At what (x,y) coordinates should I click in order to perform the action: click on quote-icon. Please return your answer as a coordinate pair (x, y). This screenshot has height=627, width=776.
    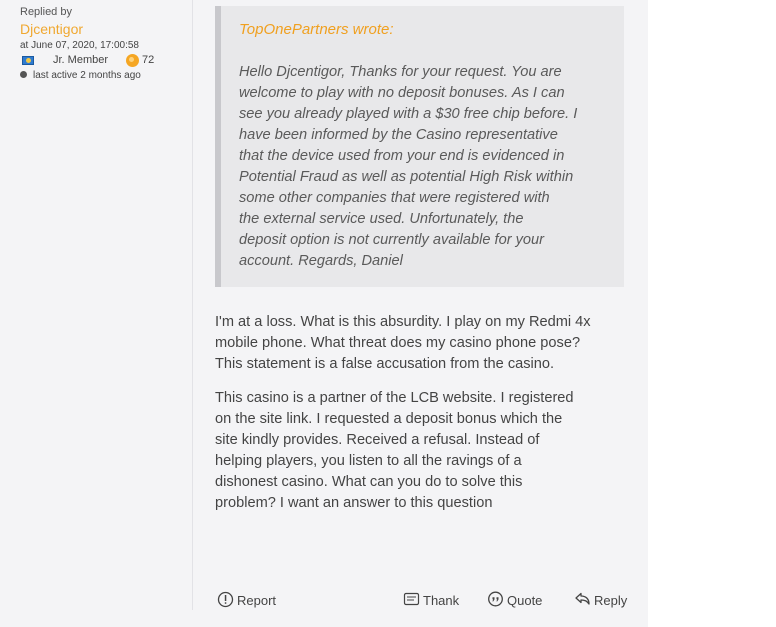
    Looking at the image, I should click on (495, 599).